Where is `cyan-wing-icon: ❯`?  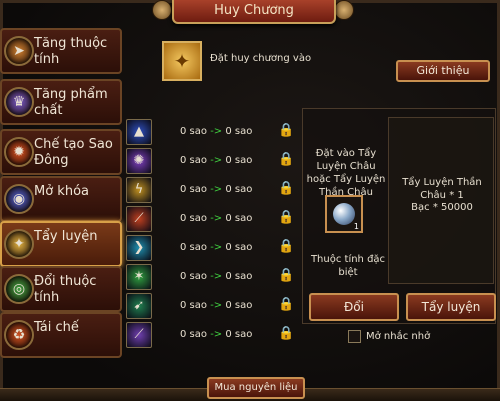
cyan-wing-icon: ❯ is located at coordinates (139, 248).